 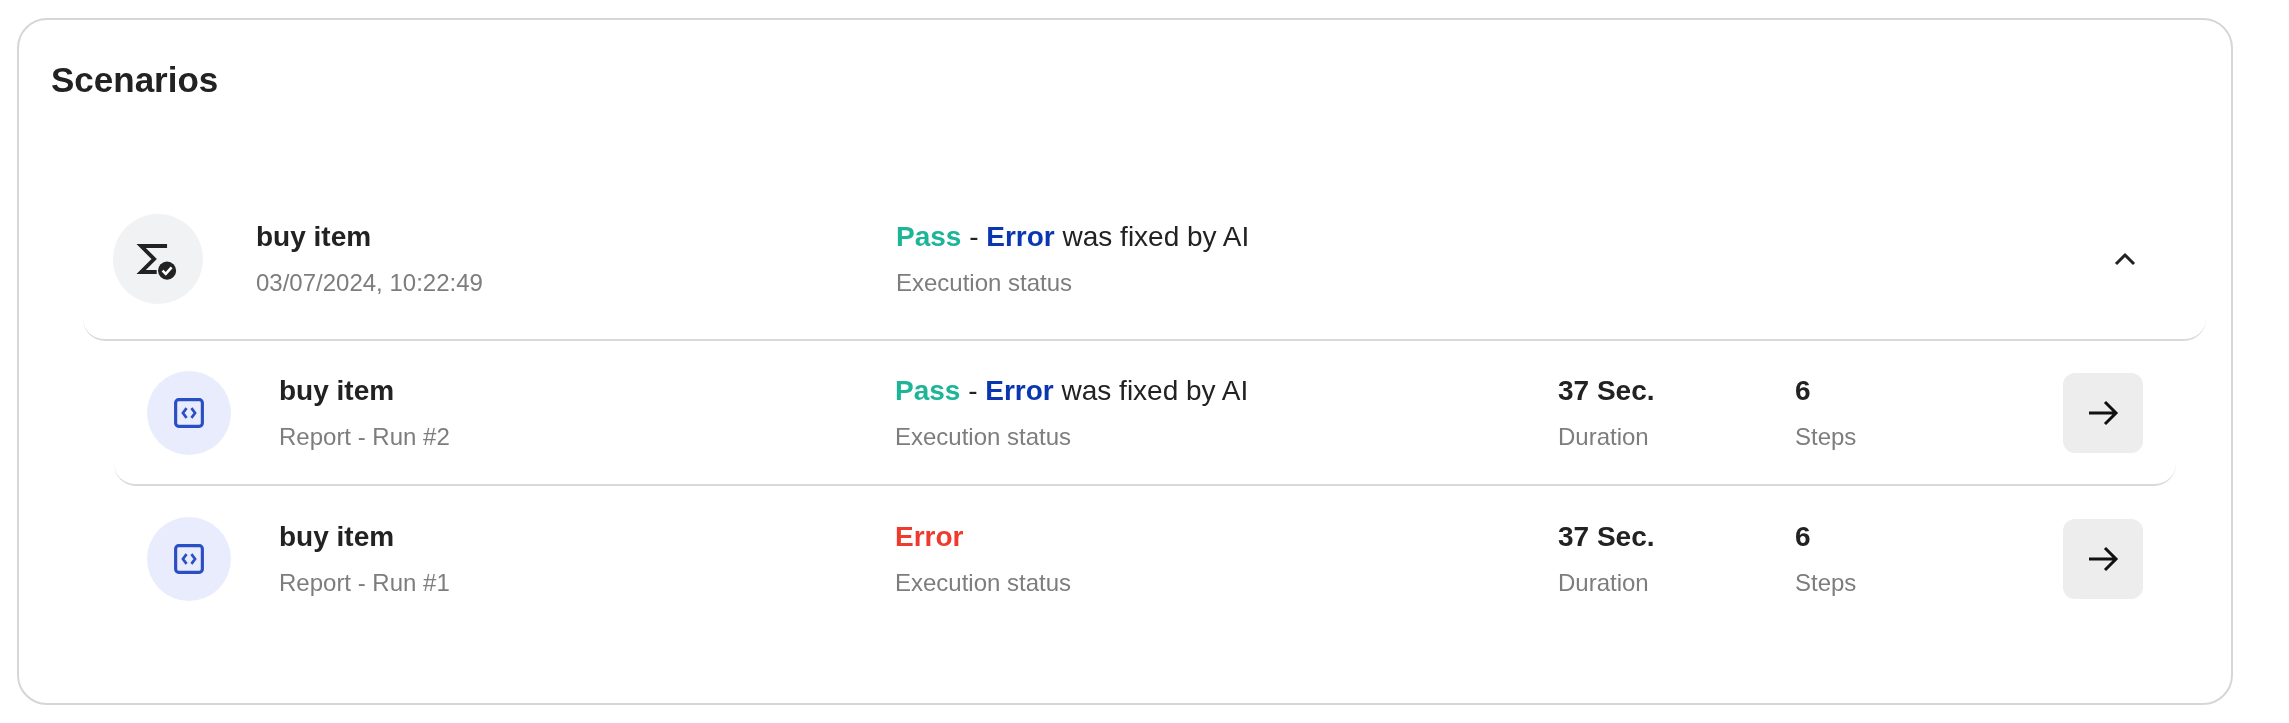 I want to click on chevron-icon, so click(x=2125, y=258).